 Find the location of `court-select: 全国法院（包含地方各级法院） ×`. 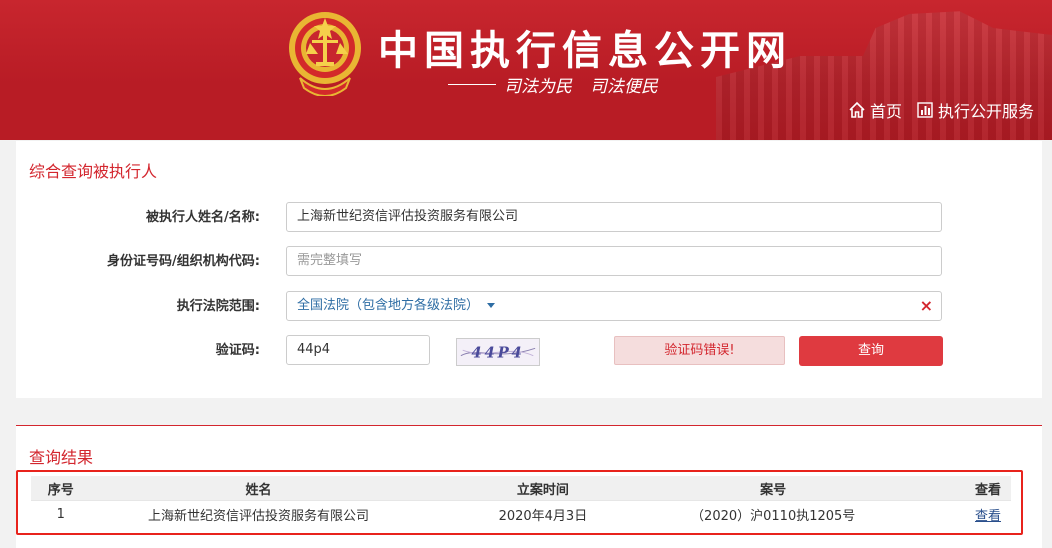

court-select: 全国法院（包含地方各级法院） × is located at coordinates (614, 306).